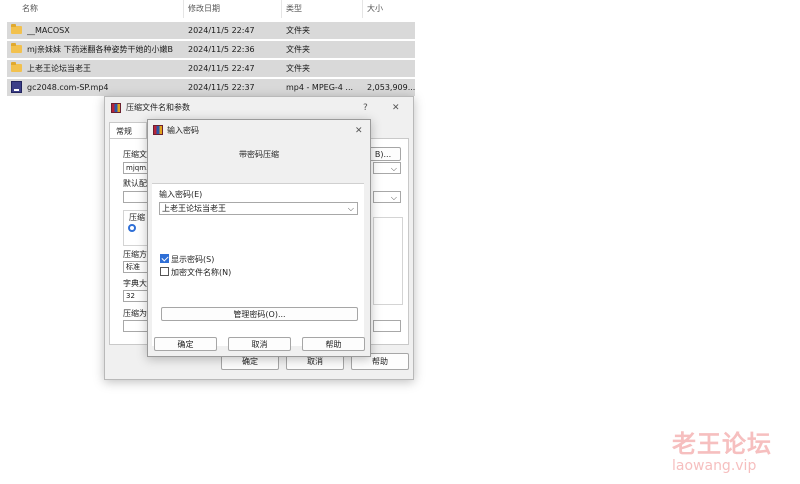 The height and width of the screenshot is (484, 800). I want to click on ok-button: 确定, so click(185, 344).